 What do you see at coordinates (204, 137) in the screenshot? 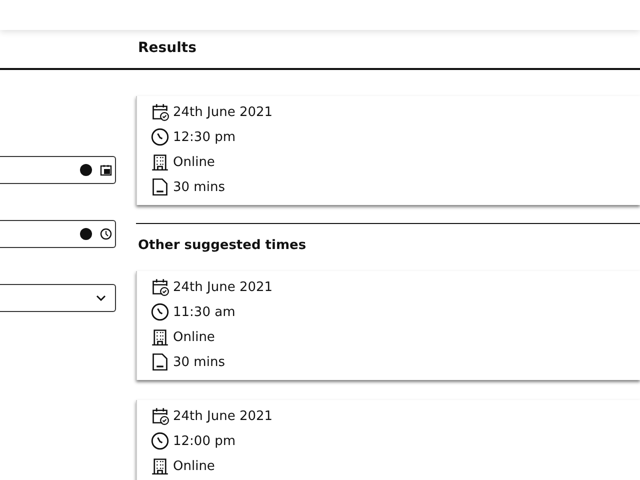
I see `time-text: 12:30 pm` at bounding box center [204, 137].